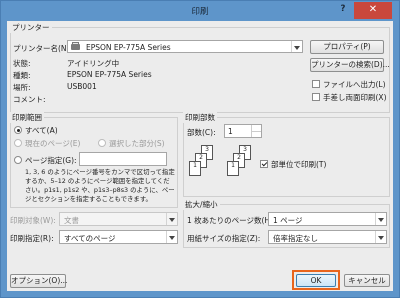 The image size is (400, 298). What do you see at coordinates (316, 97) in the screenshot?
I see `manual-duplex-checkbox` at bounding box center [316, 97].